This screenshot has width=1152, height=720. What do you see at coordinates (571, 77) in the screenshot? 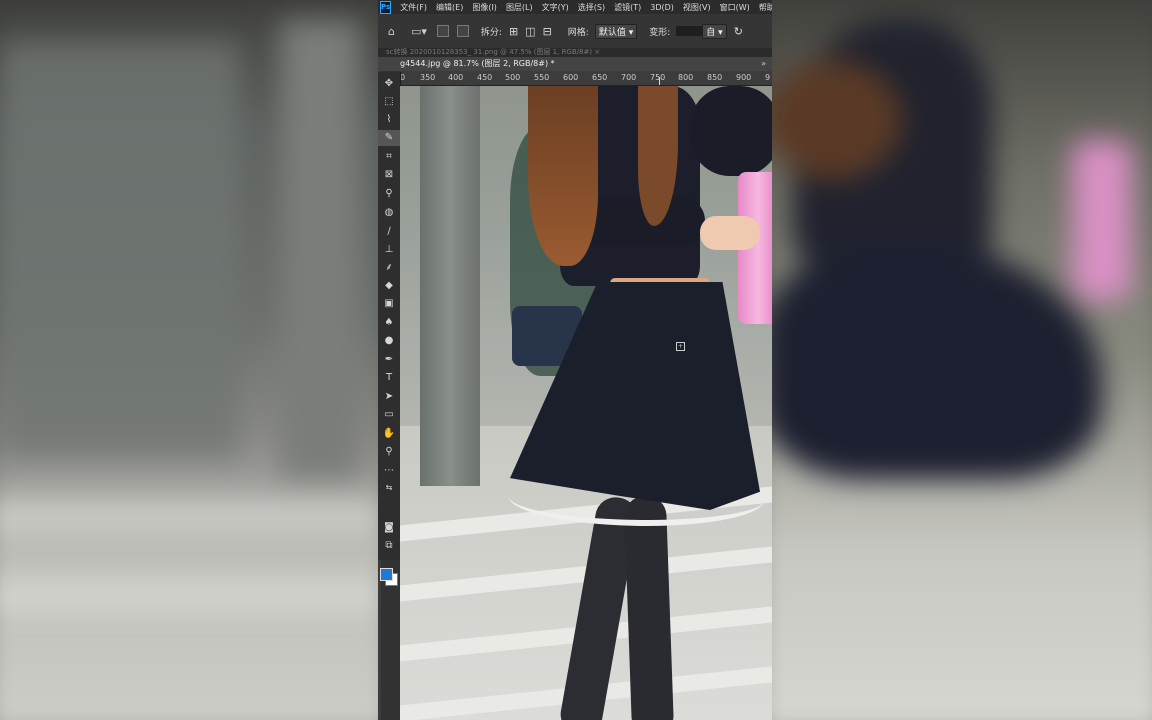
I see `ruler-label: 600` at bounding box center [571, 77].